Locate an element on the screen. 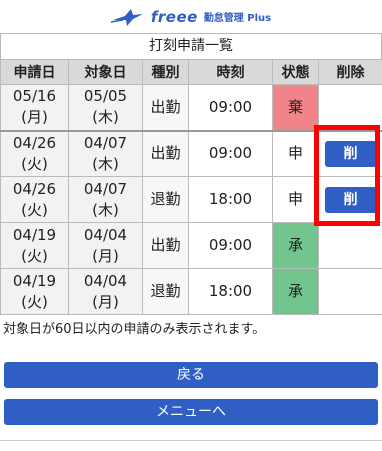  back-button: 戻る is located at coordinates (191, 375).